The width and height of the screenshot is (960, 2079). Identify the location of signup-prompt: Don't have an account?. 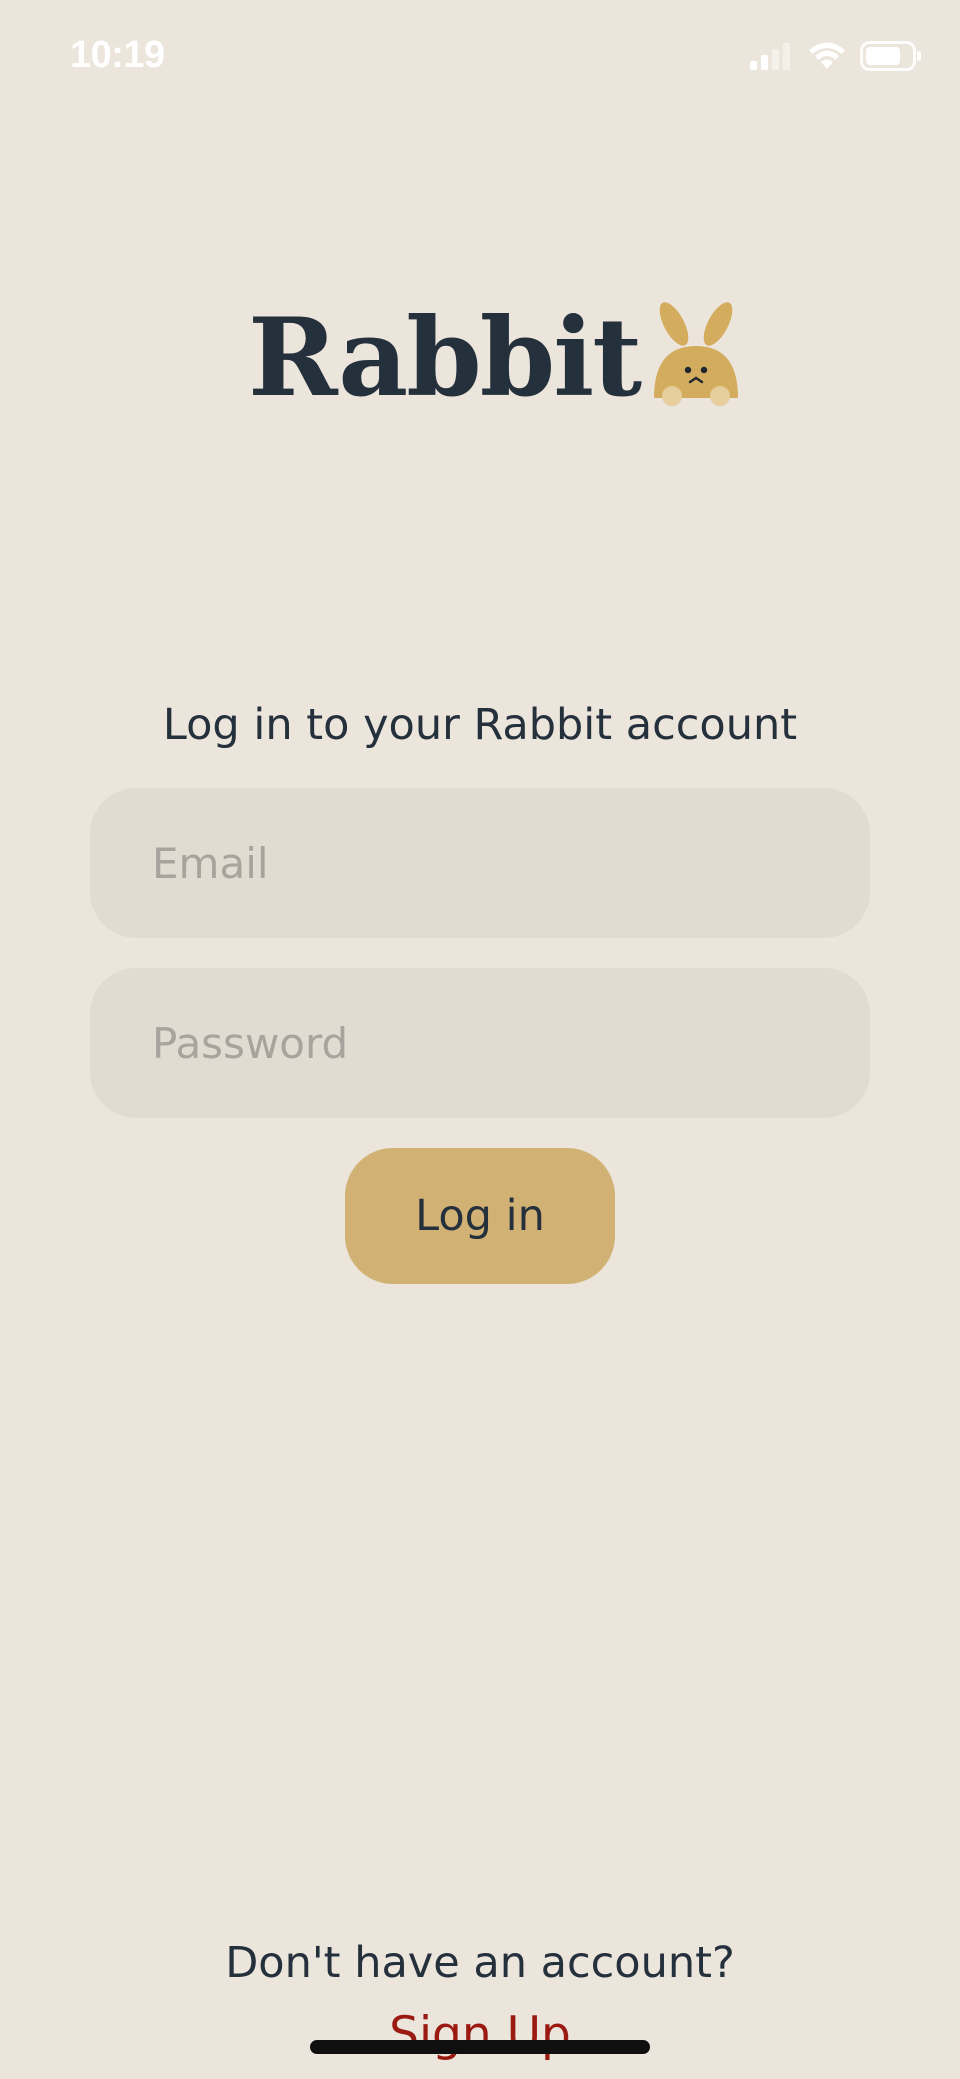
(480, 1963).